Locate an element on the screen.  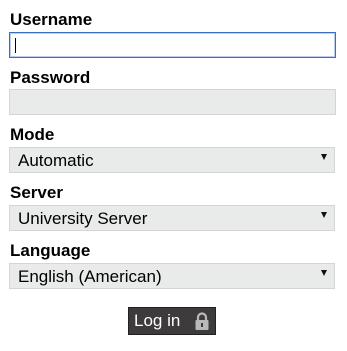
mode-label: Mode is located at coordinates (32, 134).